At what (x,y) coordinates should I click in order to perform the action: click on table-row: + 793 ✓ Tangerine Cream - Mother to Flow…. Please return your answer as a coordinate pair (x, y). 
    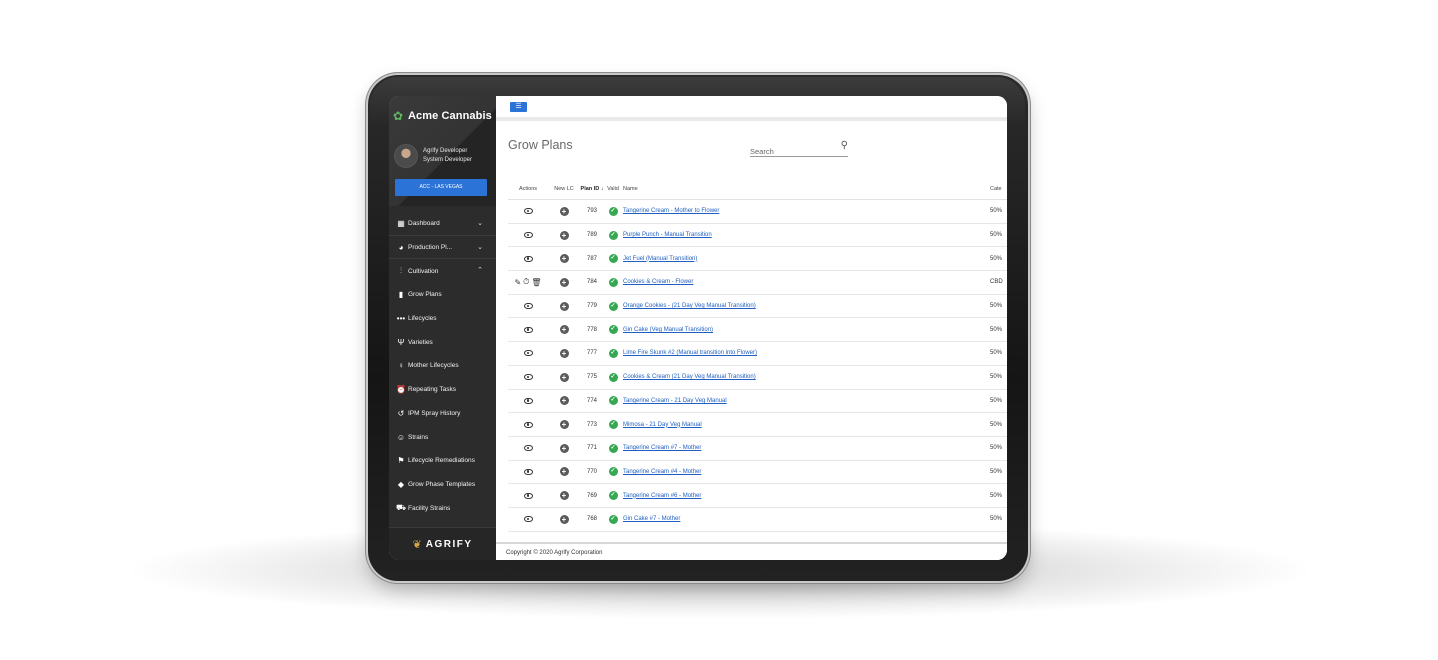
    Looking at the image, I should click on (757, 212).